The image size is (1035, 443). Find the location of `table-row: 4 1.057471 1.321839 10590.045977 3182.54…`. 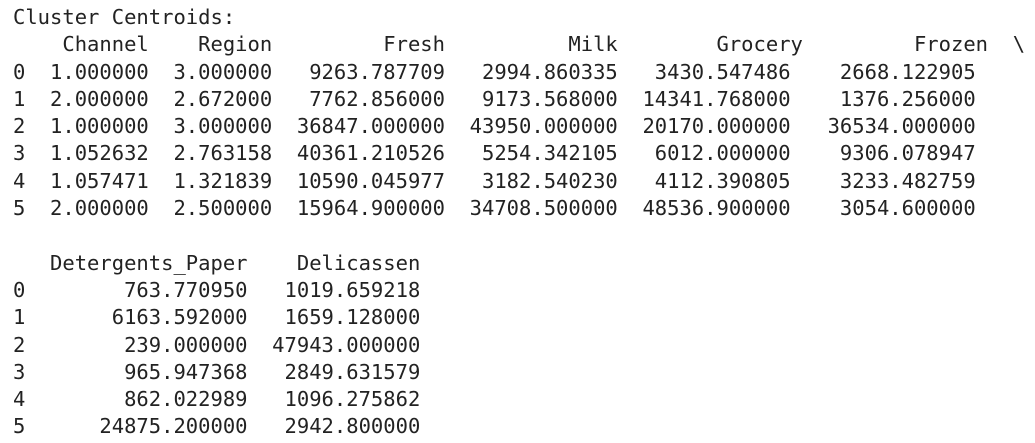

table-row: 4 1.057471 1.321839 10590.045977 3182.54… is located at coordinates (494, 180).